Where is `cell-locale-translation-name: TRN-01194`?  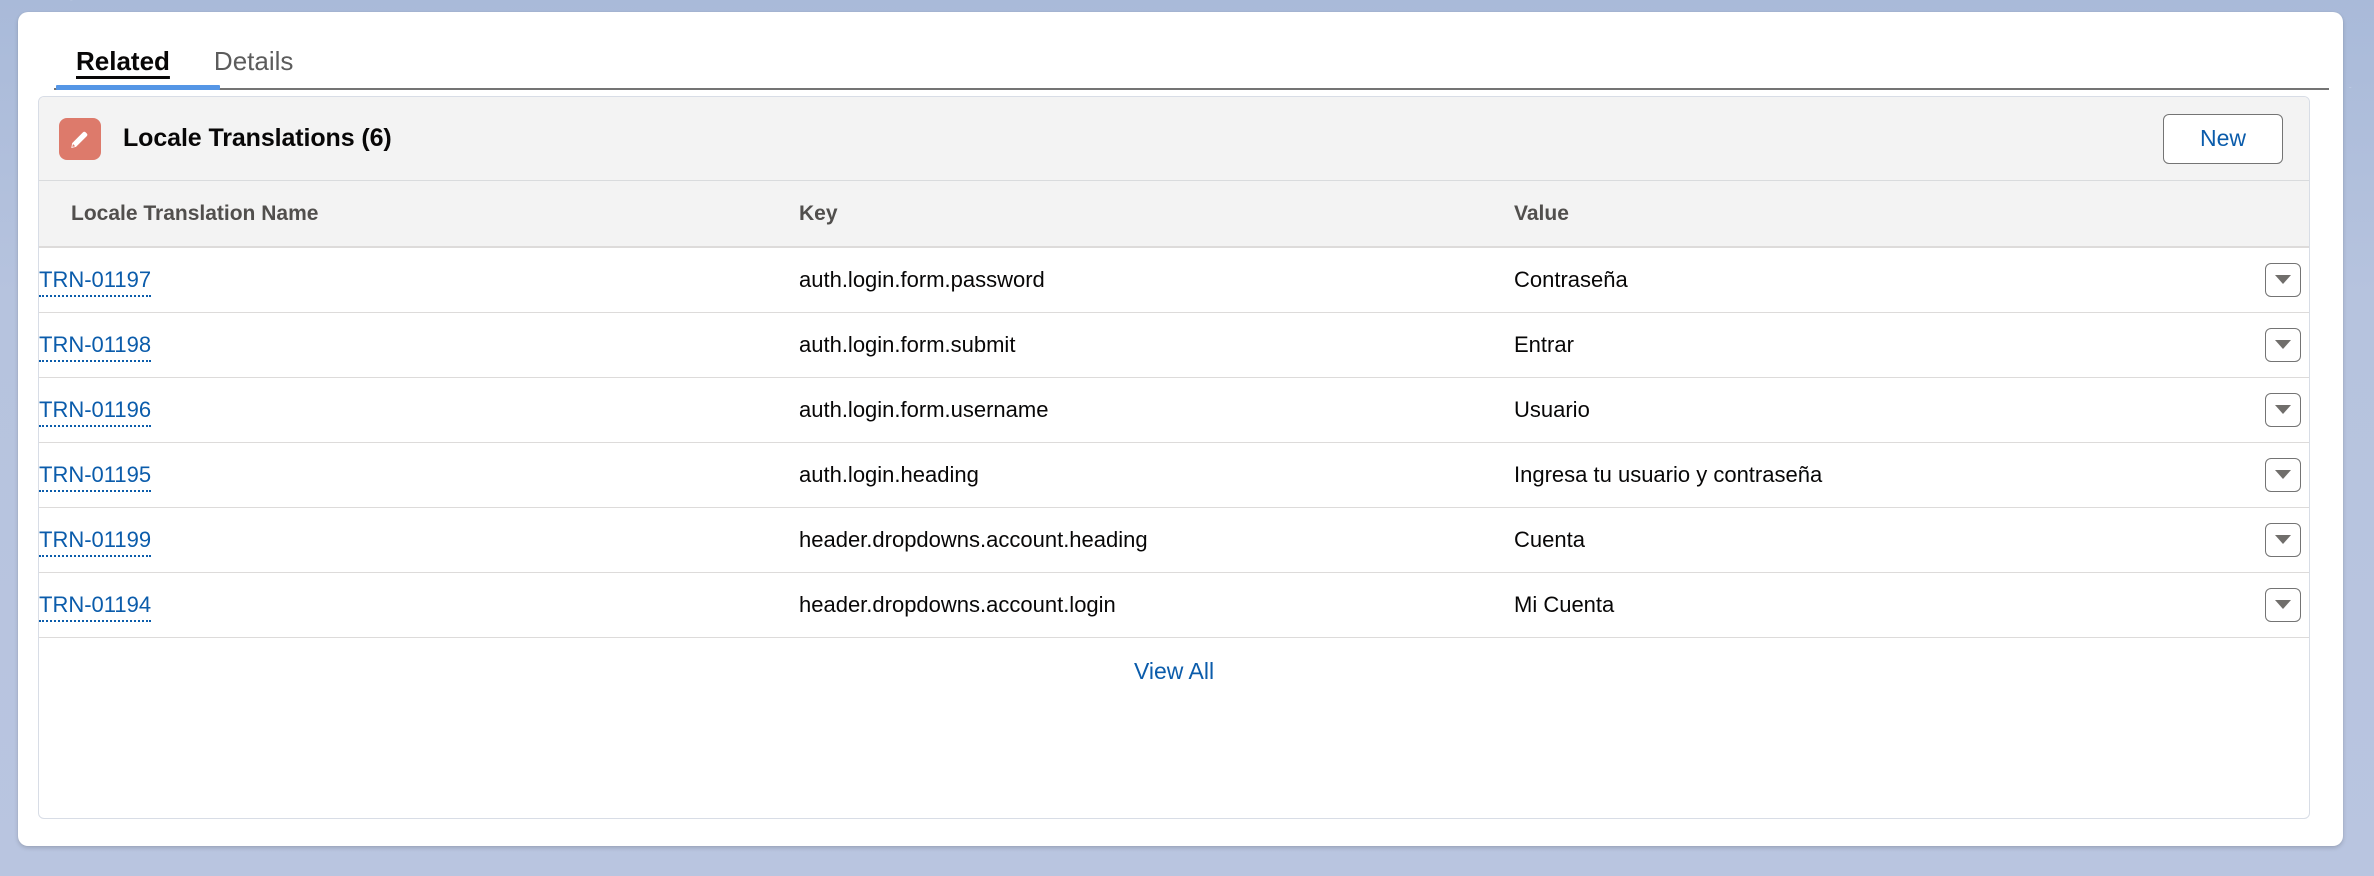 cell-locale-translation-name: TRN-01194 is located at coordinates (419, 605).